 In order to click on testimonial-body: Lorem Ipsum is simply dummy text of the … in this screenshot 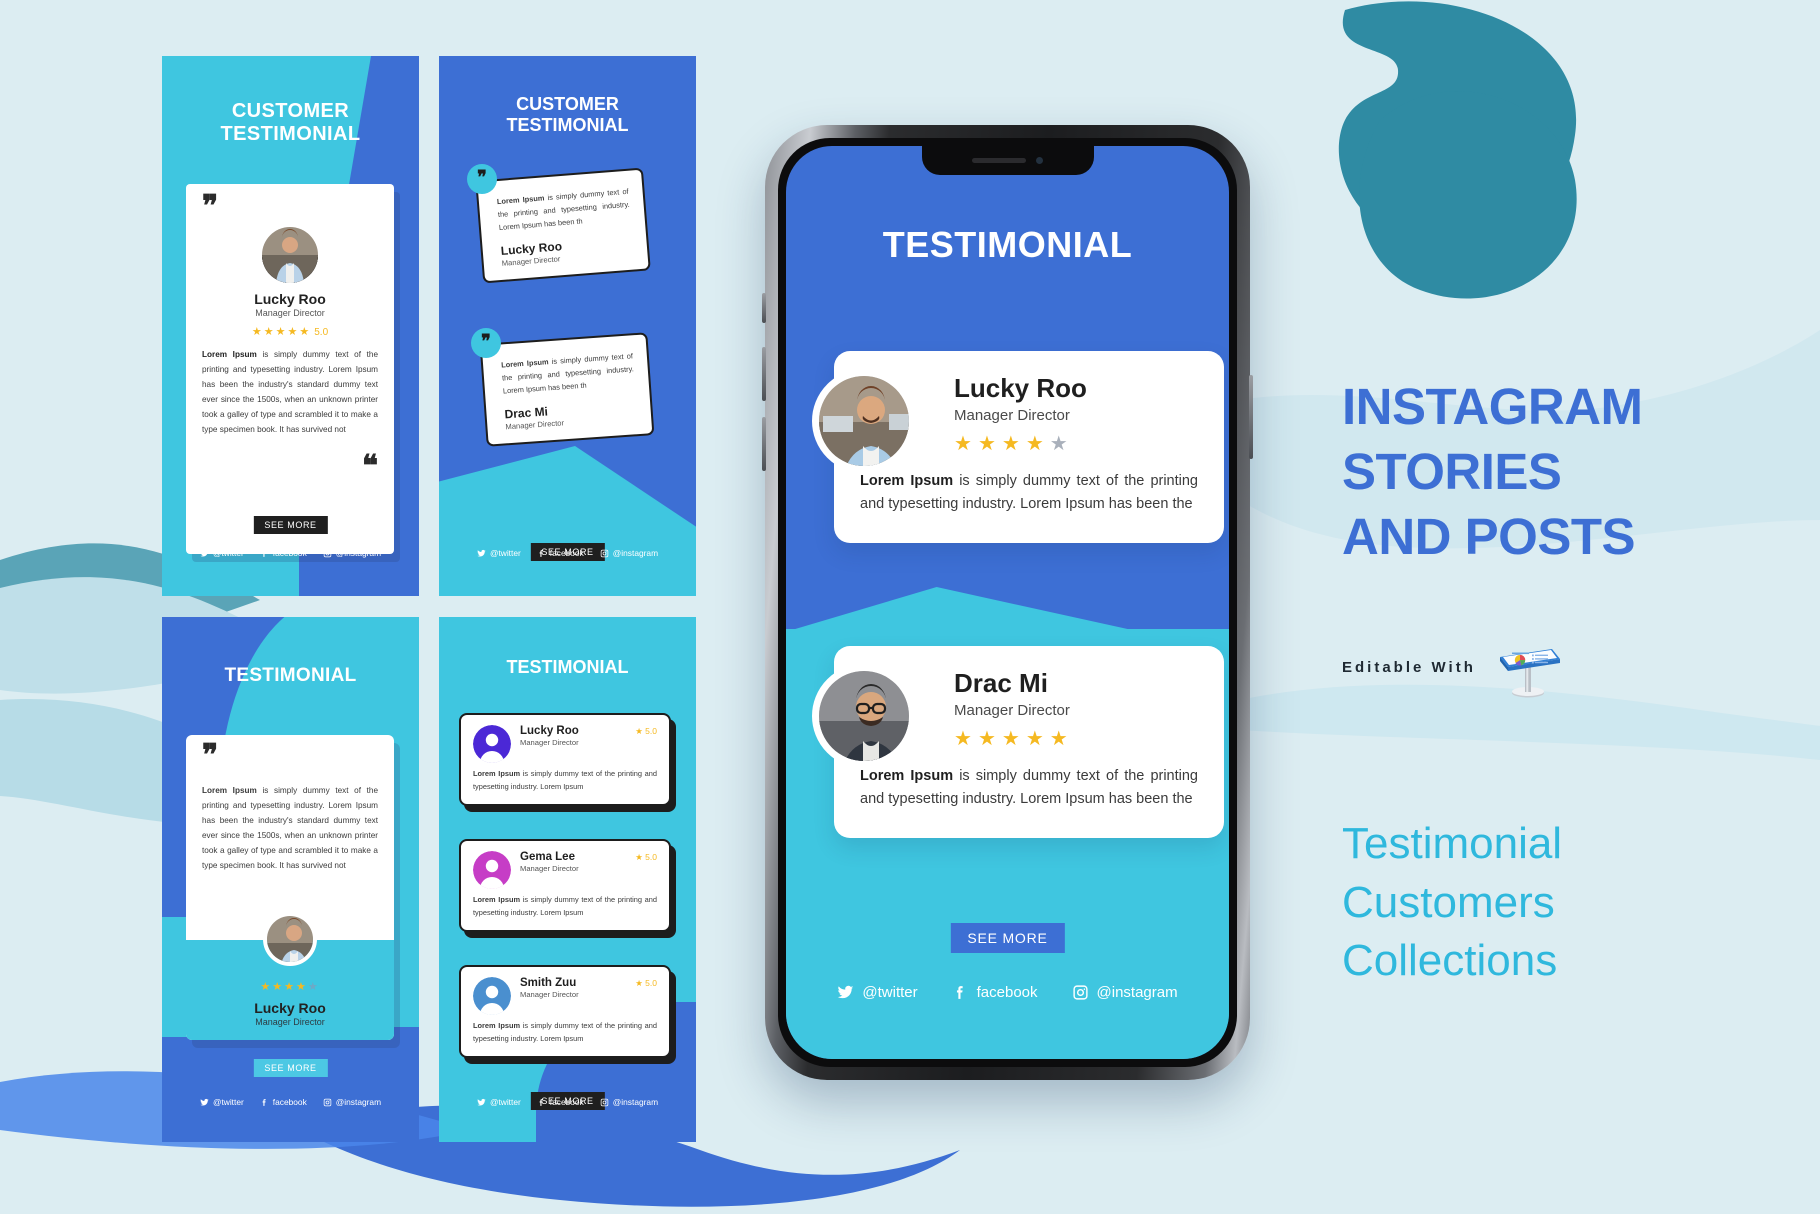, I will do `click(290, 393)`.